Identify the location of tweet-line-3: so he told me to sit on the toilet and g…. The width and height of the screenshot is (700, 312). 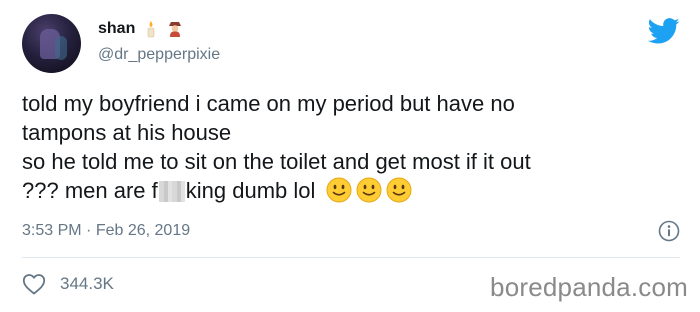
(276, 161).